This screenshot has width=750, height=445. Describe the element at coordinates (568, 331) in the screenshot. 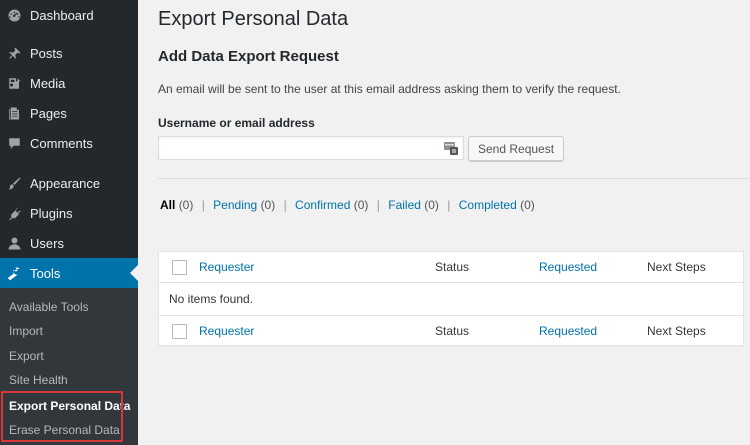

I see `column-requested-footer: Requested` at that location.